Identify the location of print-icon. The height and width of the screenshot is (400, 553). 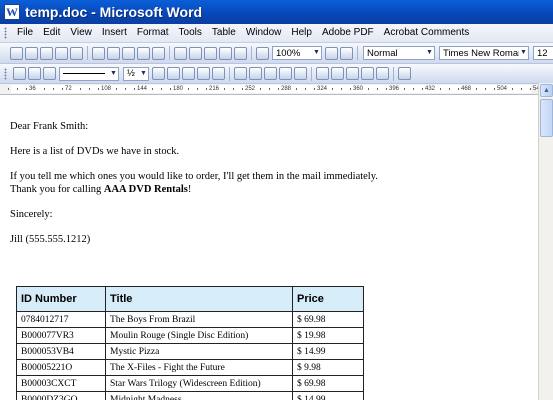
(98, 53).